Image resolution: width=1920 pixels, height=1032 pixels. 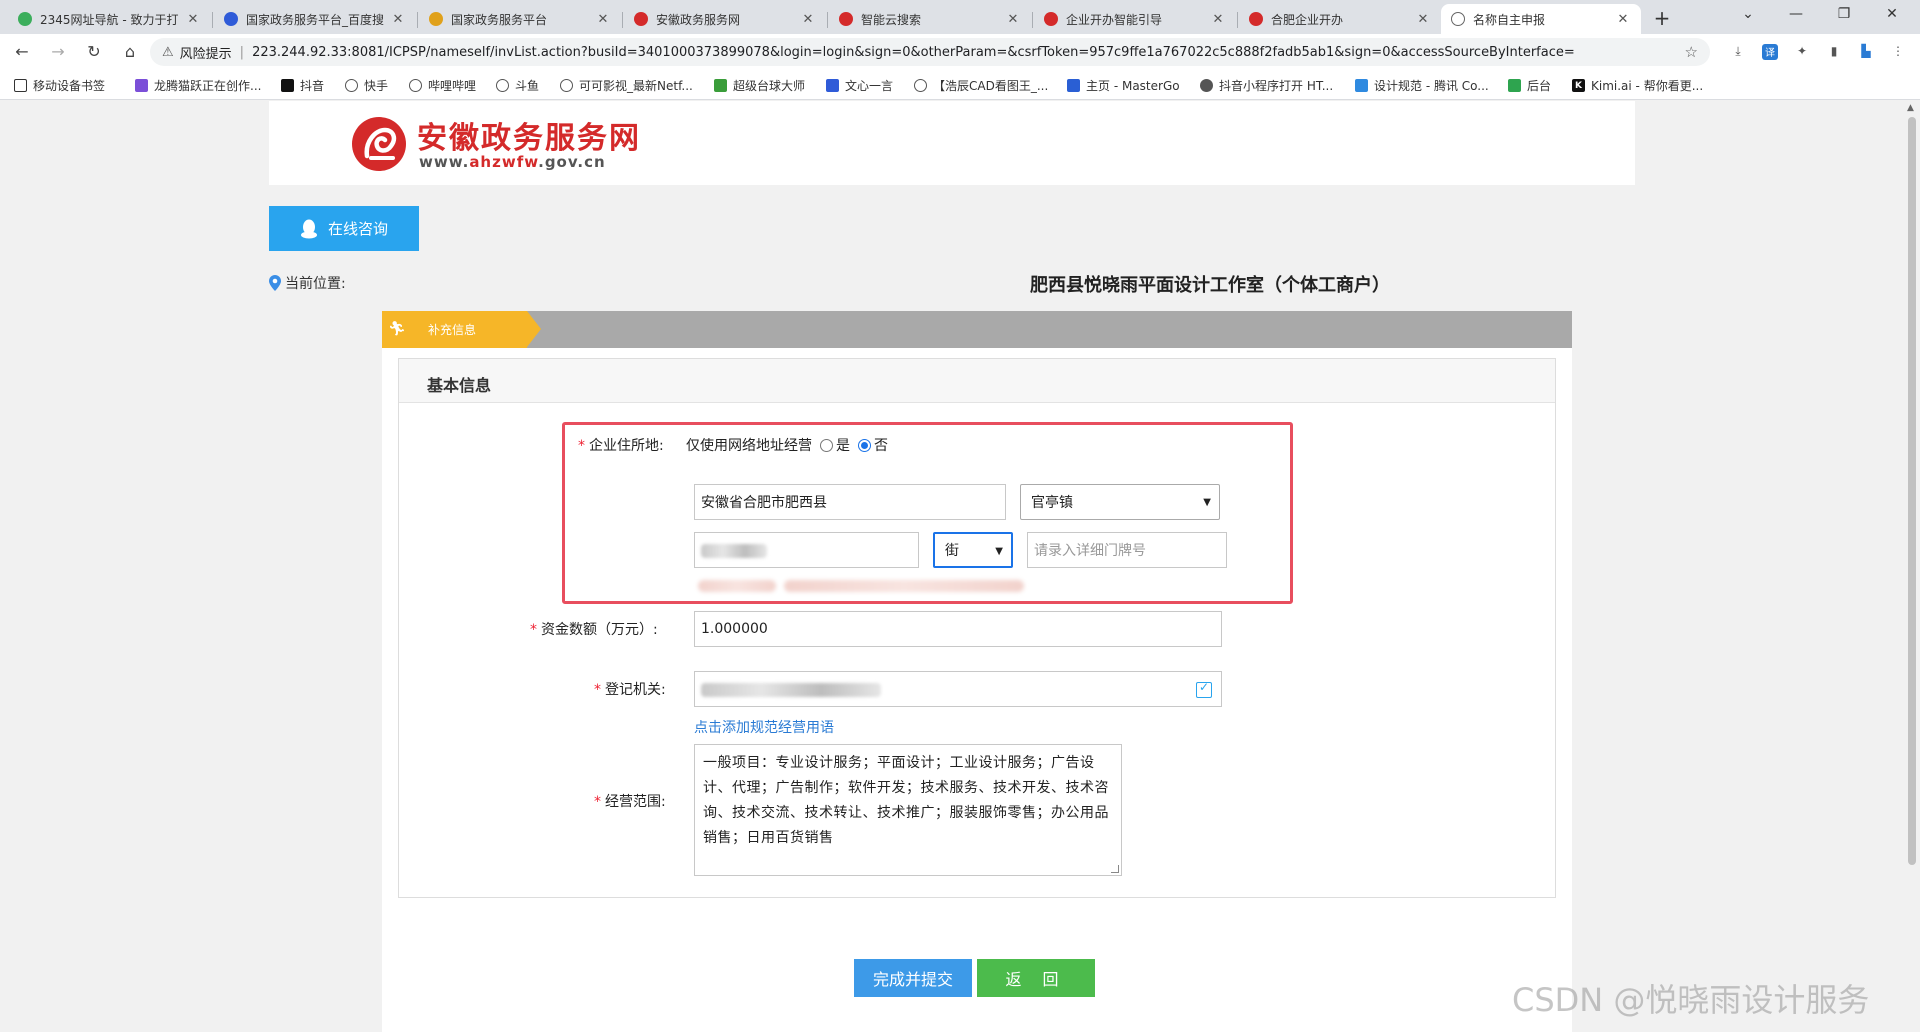 I want to click on shield-icon, so click(x=1514, y=85).